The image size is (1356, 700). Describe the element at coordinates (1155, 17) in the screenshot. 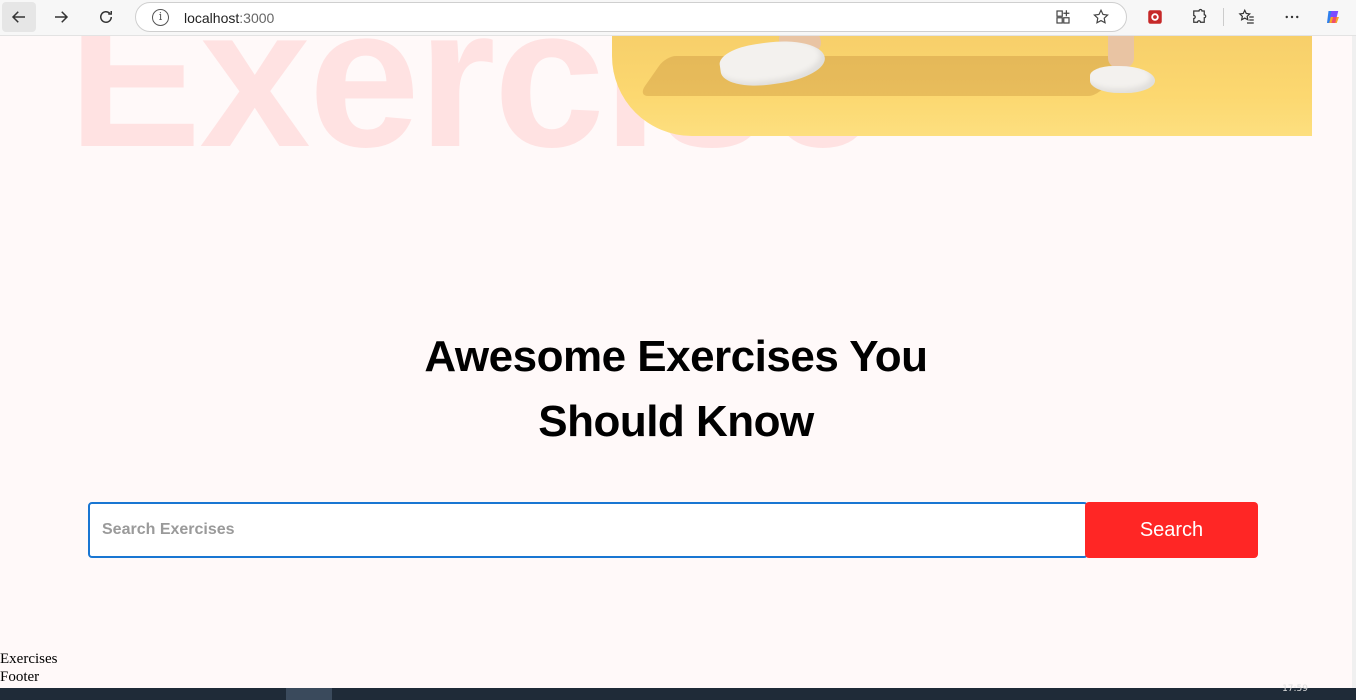

I see `extension-red-icon` at that location.